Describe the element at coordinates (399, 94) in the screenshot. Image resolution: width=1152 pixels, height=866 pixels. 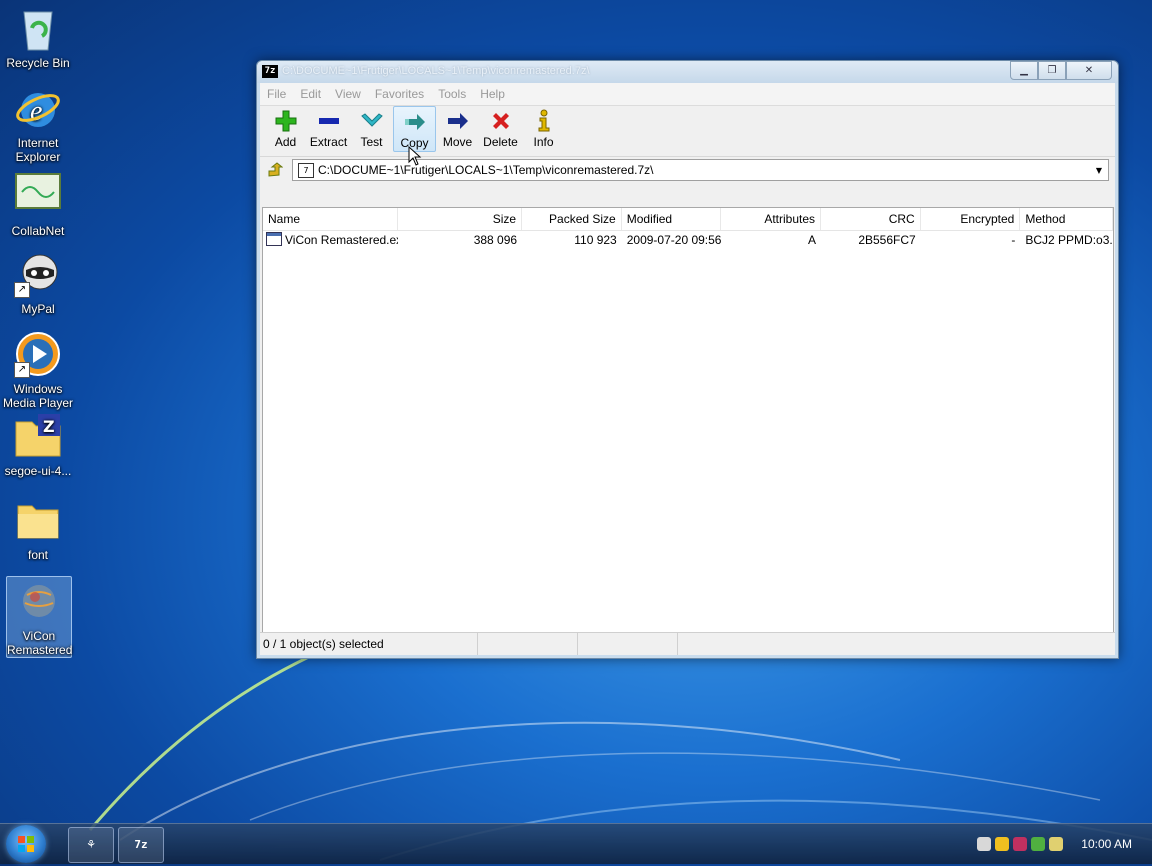
I see `menu-favorites: Favorites` at that location.